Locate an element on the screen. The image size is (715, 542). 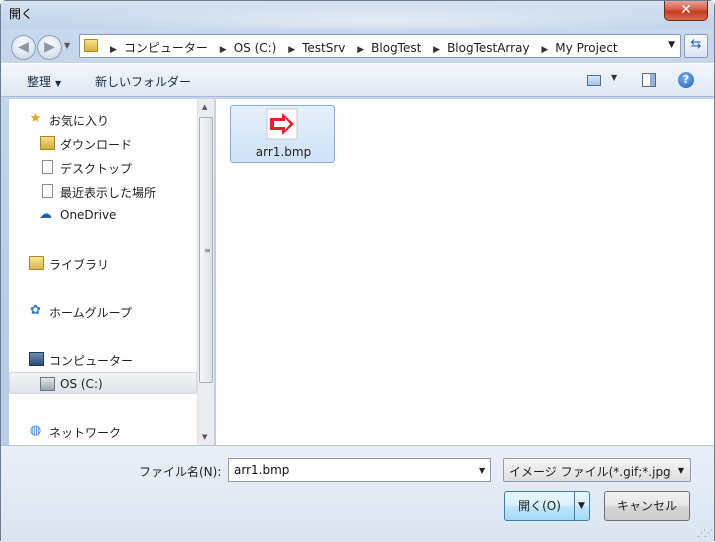
nav-item-favorites: ★ お気に入り is located at coordinates (103, 119).